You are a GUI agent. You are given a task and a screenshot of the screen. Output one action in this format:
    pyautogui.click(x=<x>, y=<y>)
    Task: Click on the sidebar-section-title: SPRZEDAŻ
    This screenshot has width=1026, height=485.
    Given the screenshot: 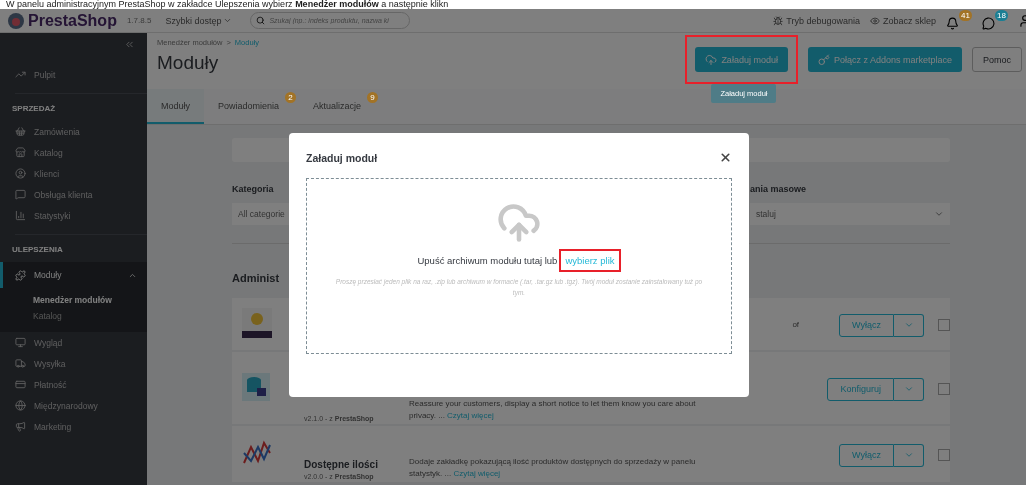 What is the action you would take?
    pyautogui.click(x=34, y=109)
    